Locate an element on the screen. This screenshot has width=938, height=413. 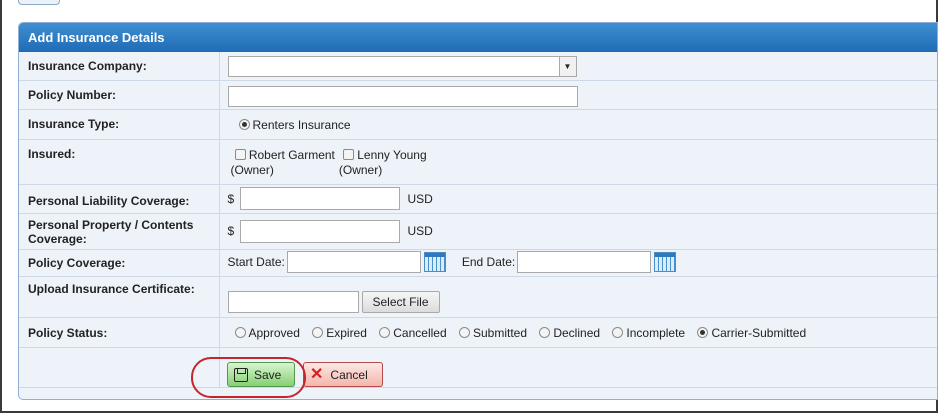
certificate-file-field is located at coordinates (293, 301).